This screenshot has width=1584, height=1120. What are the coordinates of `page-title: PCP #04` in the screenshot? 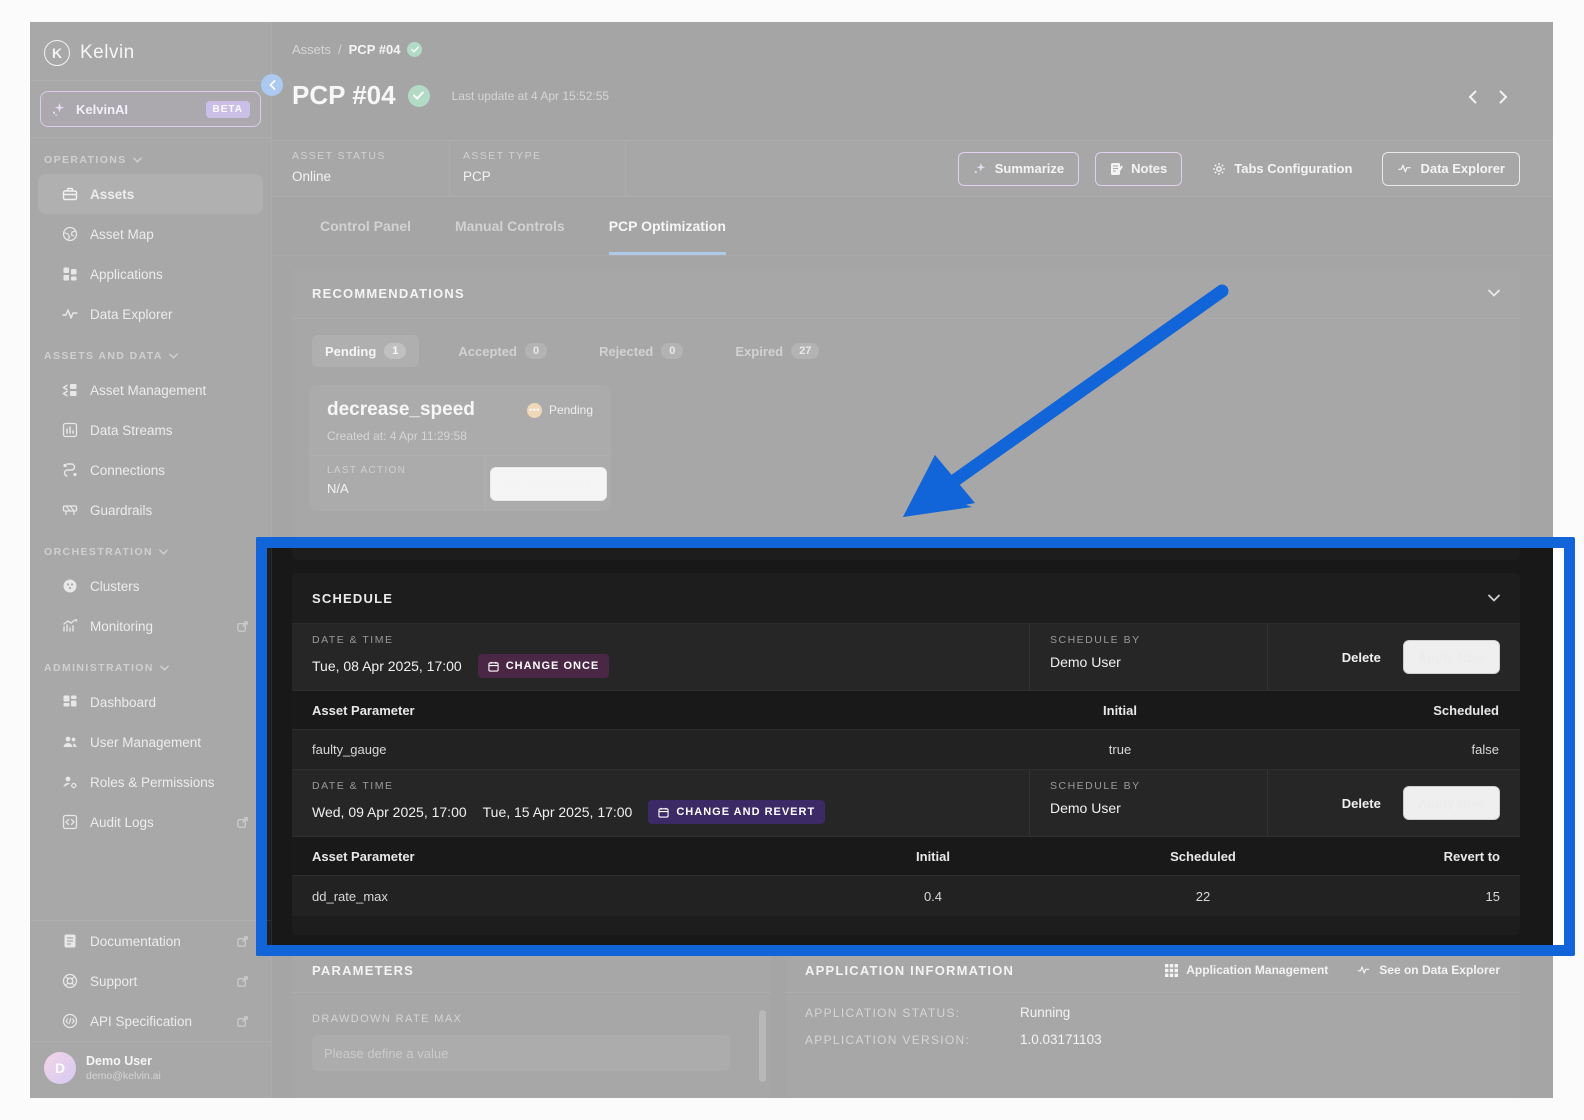 It's located at (344, 95).